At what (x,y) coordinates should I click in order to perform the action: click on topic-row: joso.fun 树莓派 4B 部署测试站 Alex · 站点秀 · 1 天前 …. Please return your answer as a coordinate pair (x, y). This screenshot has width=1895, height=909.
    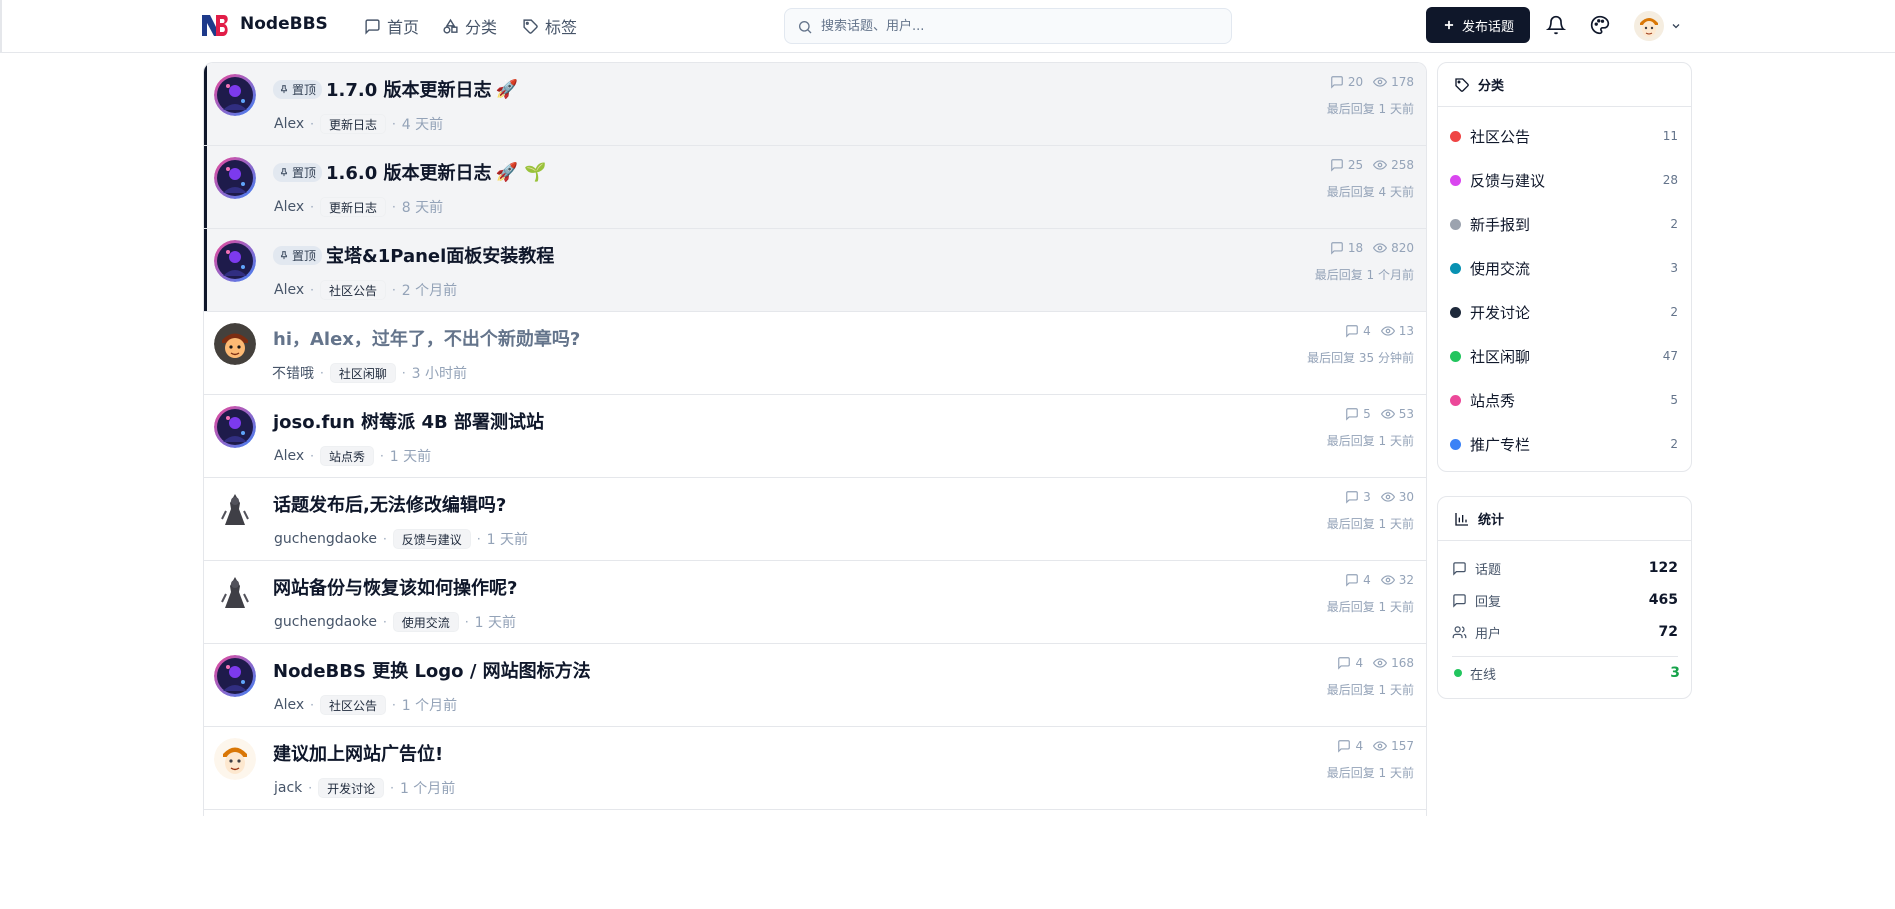
    Looking at the image, I should click on (815, 436).